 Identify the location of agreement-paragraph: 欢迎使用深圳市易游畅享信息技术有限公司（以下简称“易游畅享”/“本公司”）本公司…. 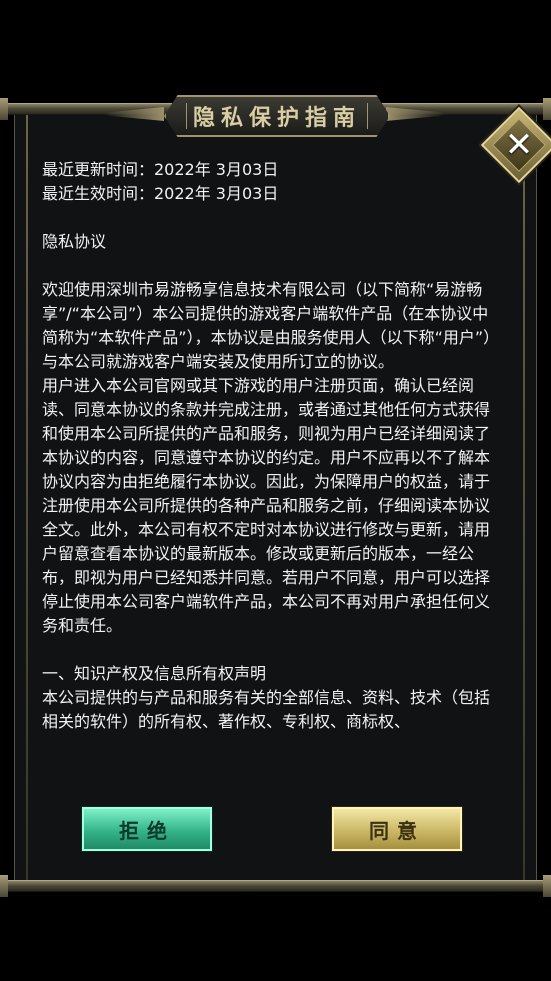
(271, 325).